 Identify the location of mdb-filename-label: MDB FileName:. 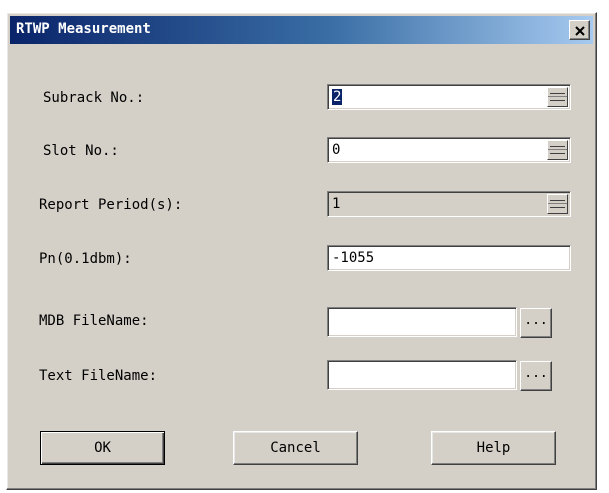
(94, 321).